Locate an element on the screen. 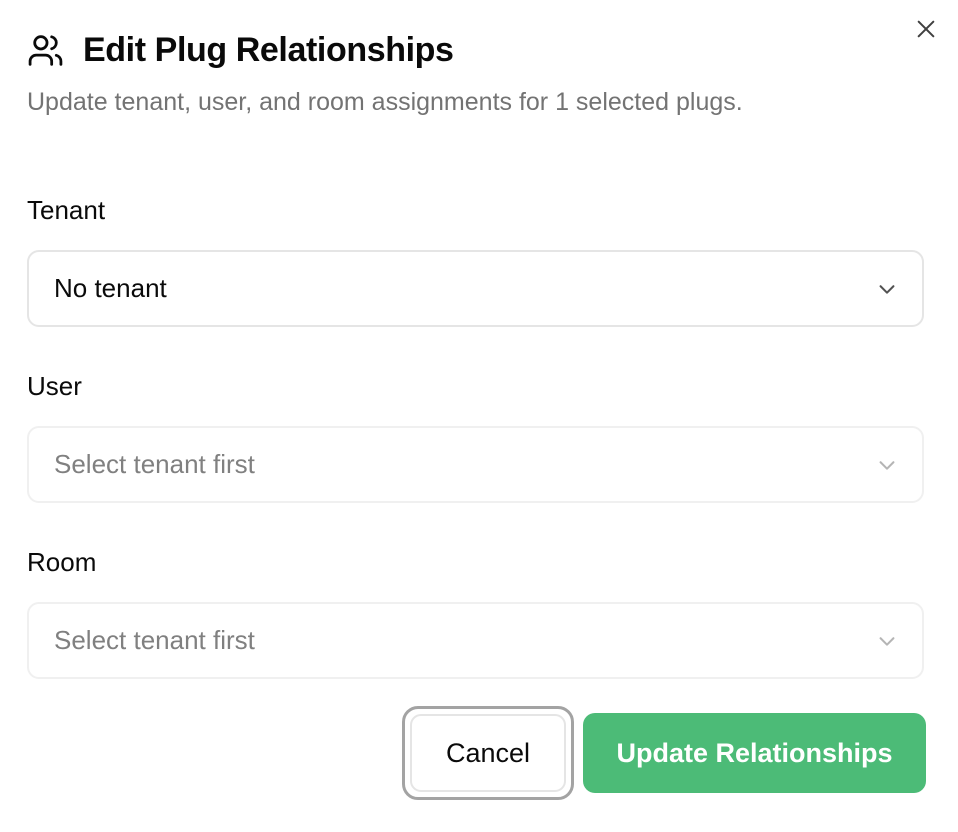  user-label: User is located at coordinates (54, 386).